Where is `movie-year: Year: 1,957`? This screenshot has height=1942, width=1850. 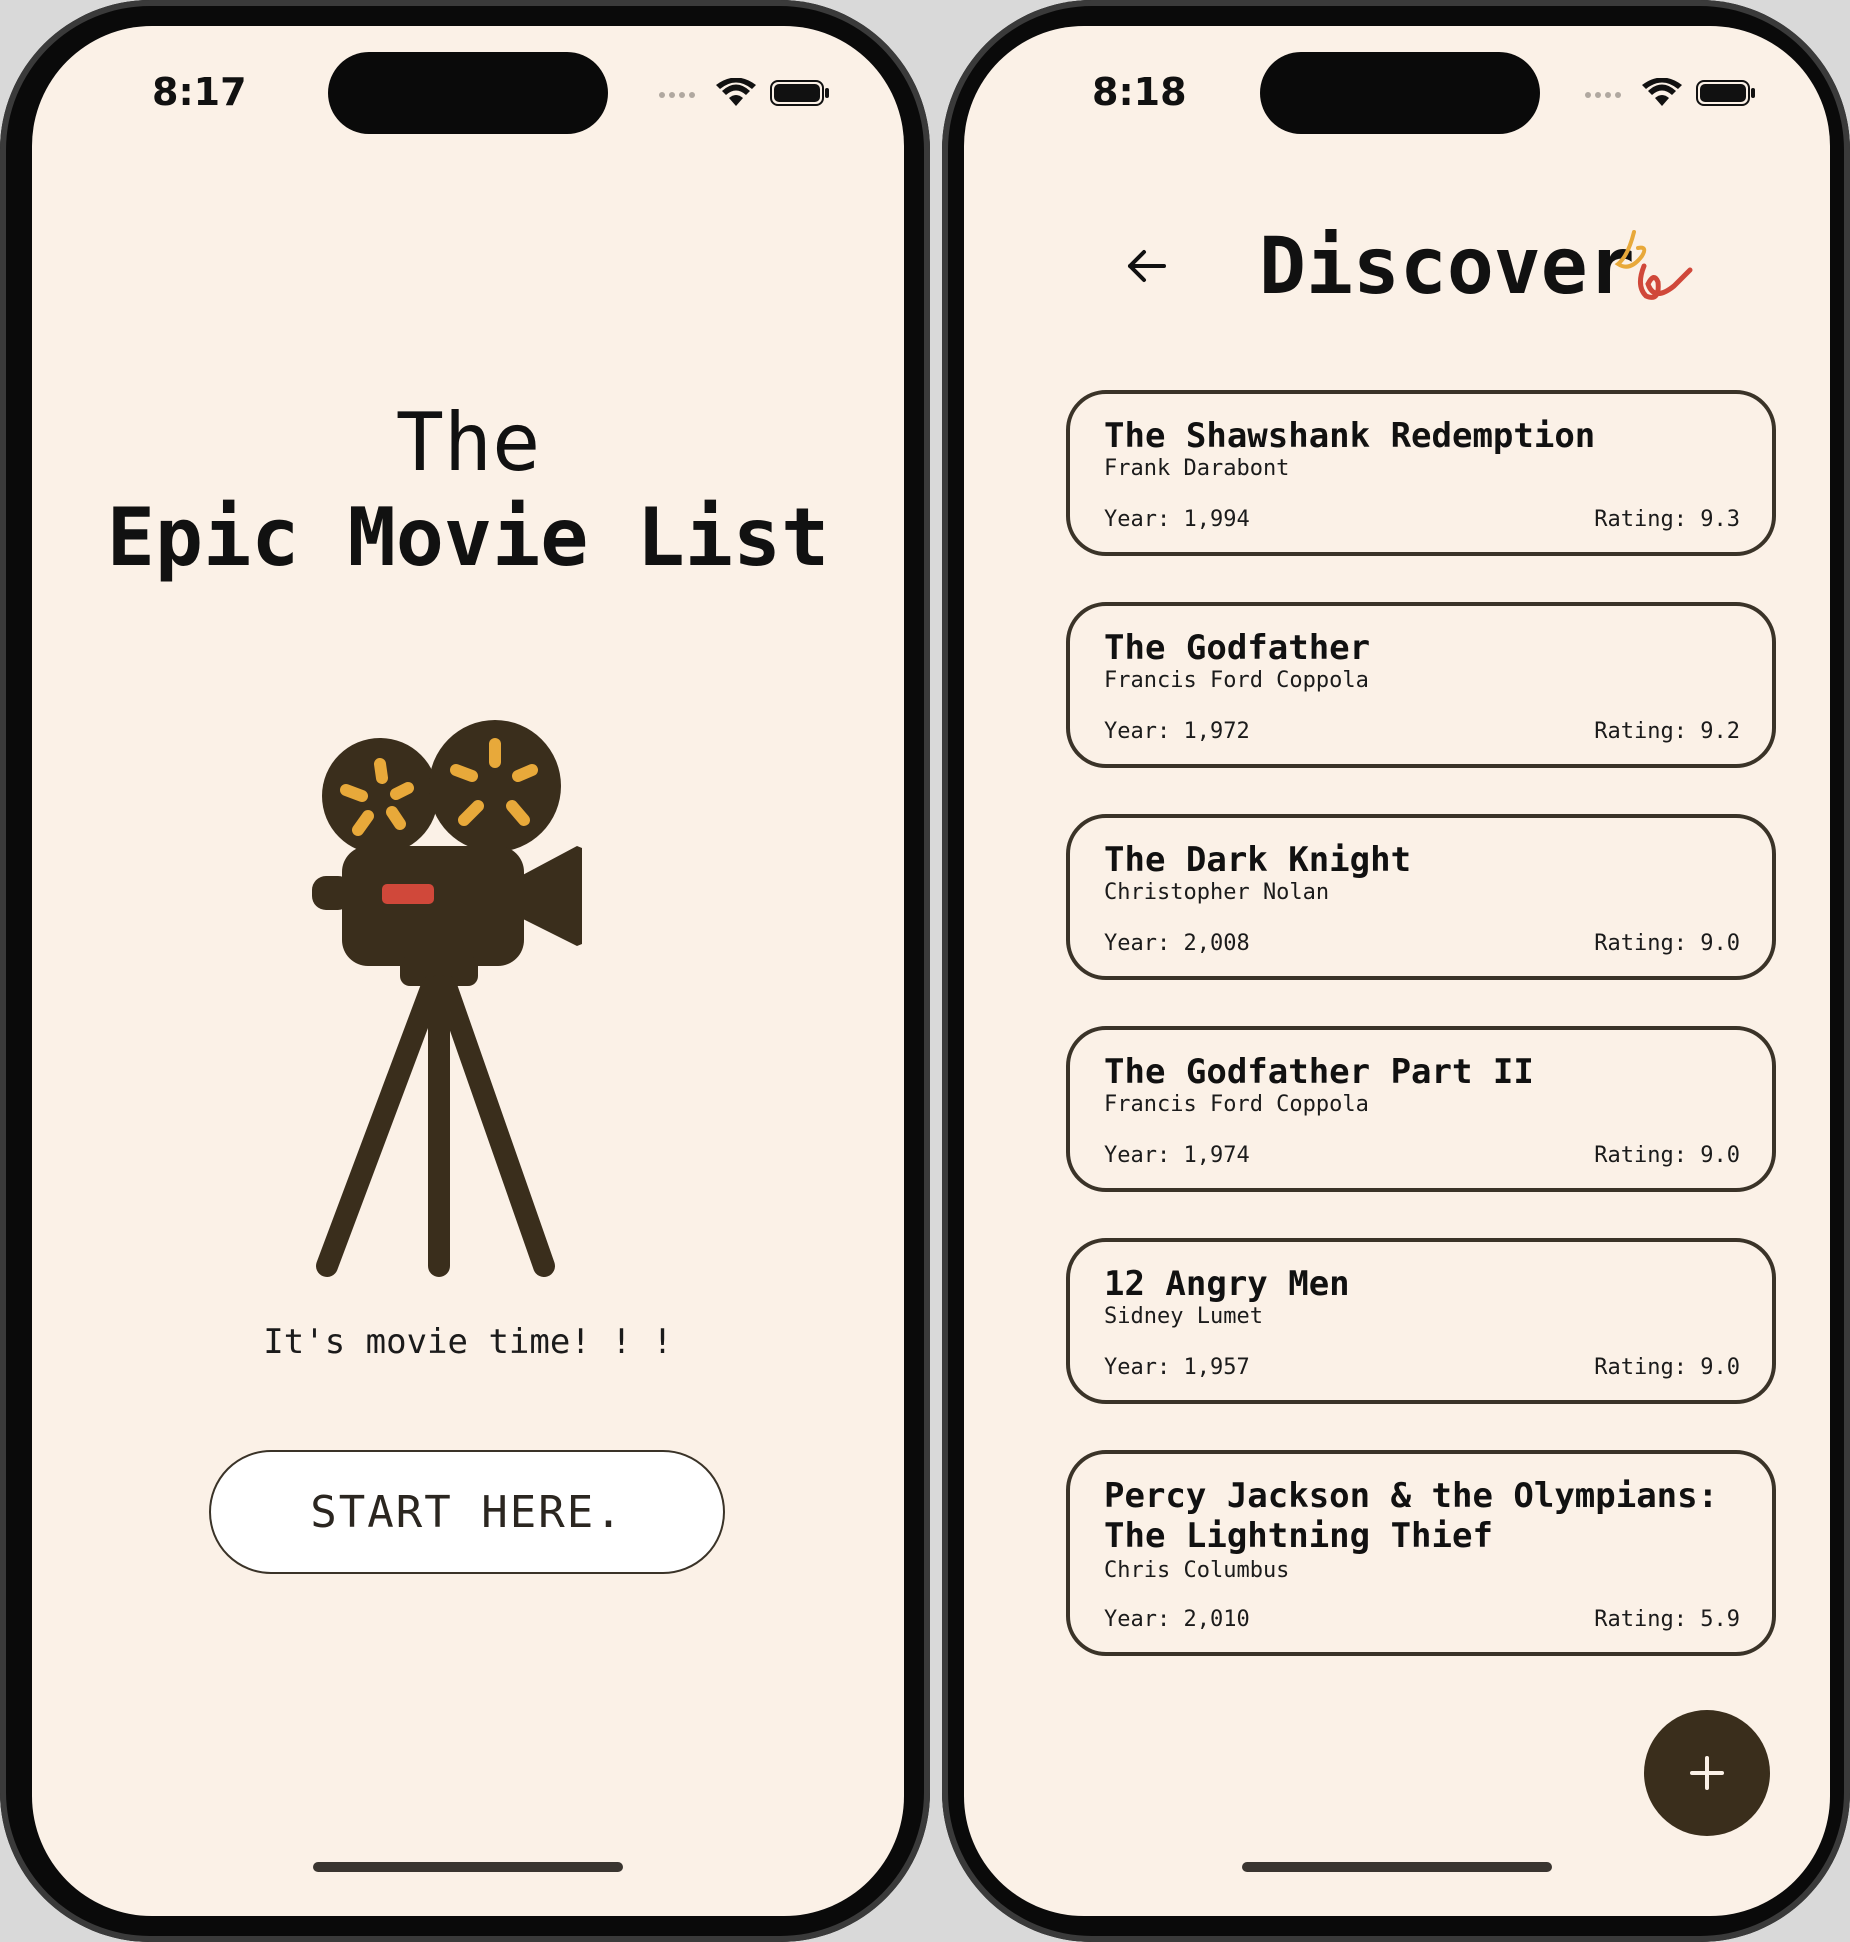 movie-year: Year: 1,957 is located at coordinates (1177, 1367).